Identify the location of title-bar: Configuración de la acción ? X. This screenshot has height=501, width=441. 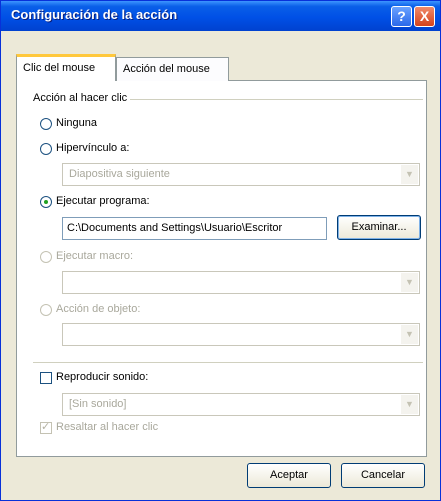
(220, 16).